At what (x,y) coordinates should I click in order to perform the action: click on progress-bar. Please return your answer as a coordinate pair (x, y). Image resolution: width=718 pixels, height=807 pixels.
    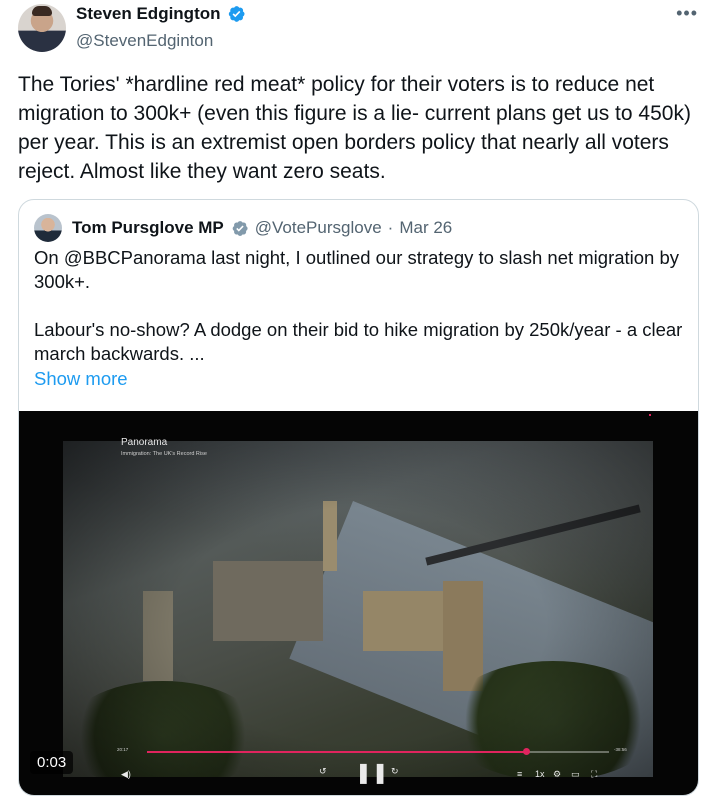
    Looking at the image, I should click on (378, 751).